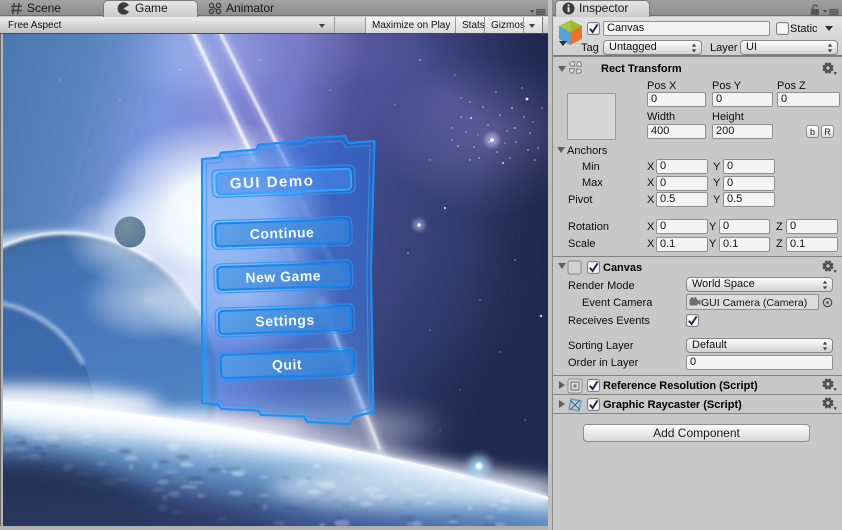 The height and width of the screenshot is (530, 842). What do you see at coordinates (287, 364) in the screenshot?
I see `svg-text: Quit` at bounding box center [287, 364].